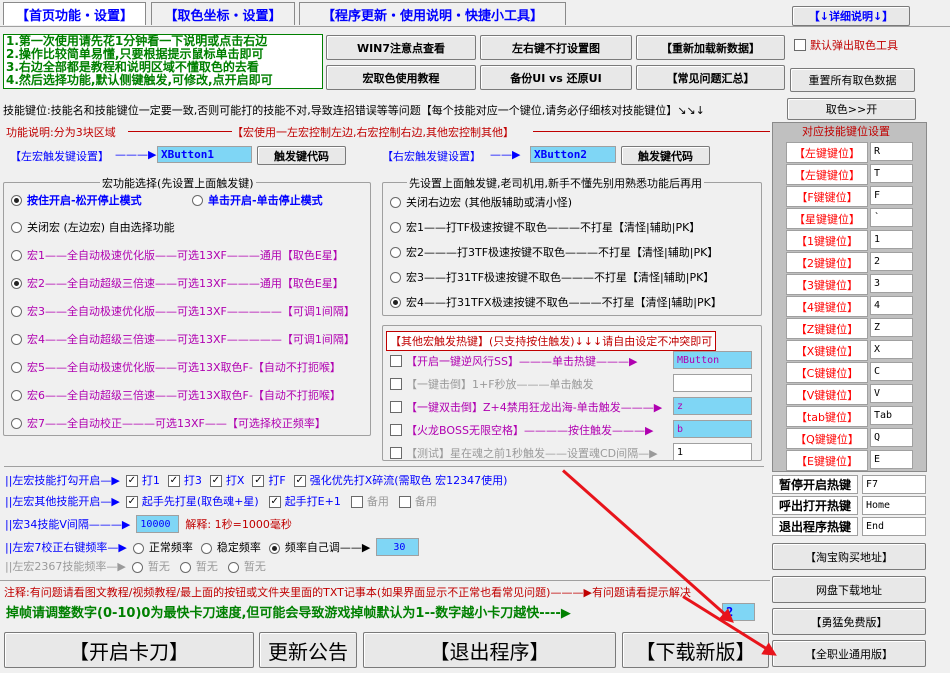  I want to click on key-binding-field: F, so click(891, 195).